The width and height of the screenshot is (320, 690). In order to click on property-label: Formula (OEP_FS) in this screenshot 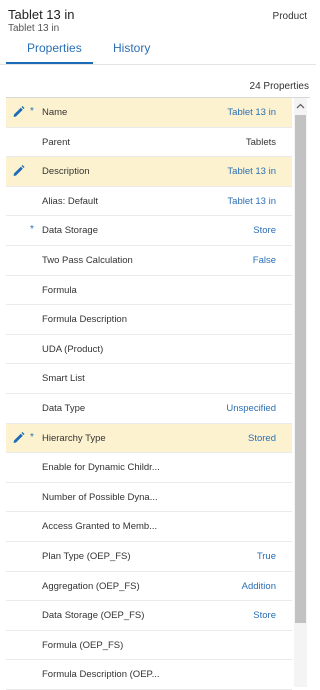, I will do `click(83, 645)`.